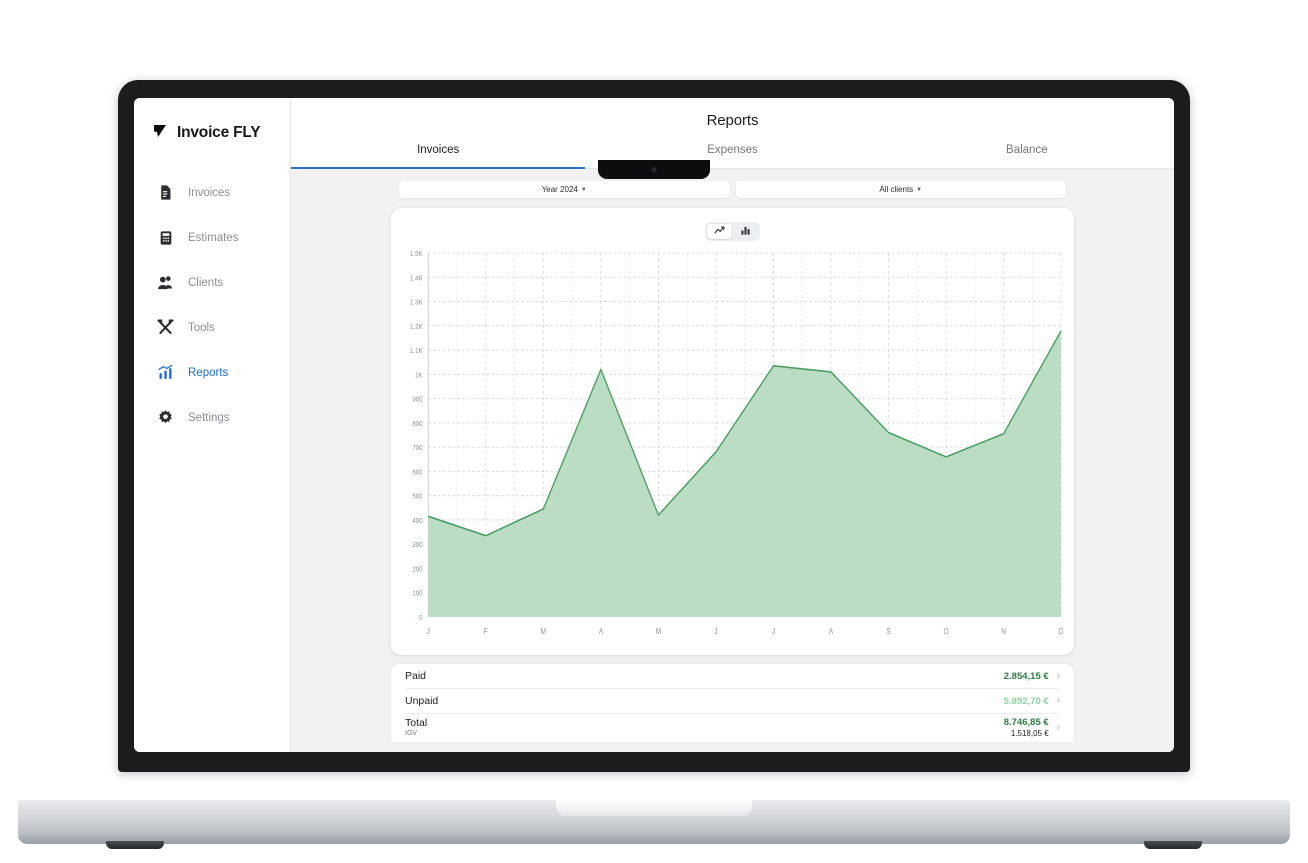  I want to click on svg-text: 500, so click(417, 497).